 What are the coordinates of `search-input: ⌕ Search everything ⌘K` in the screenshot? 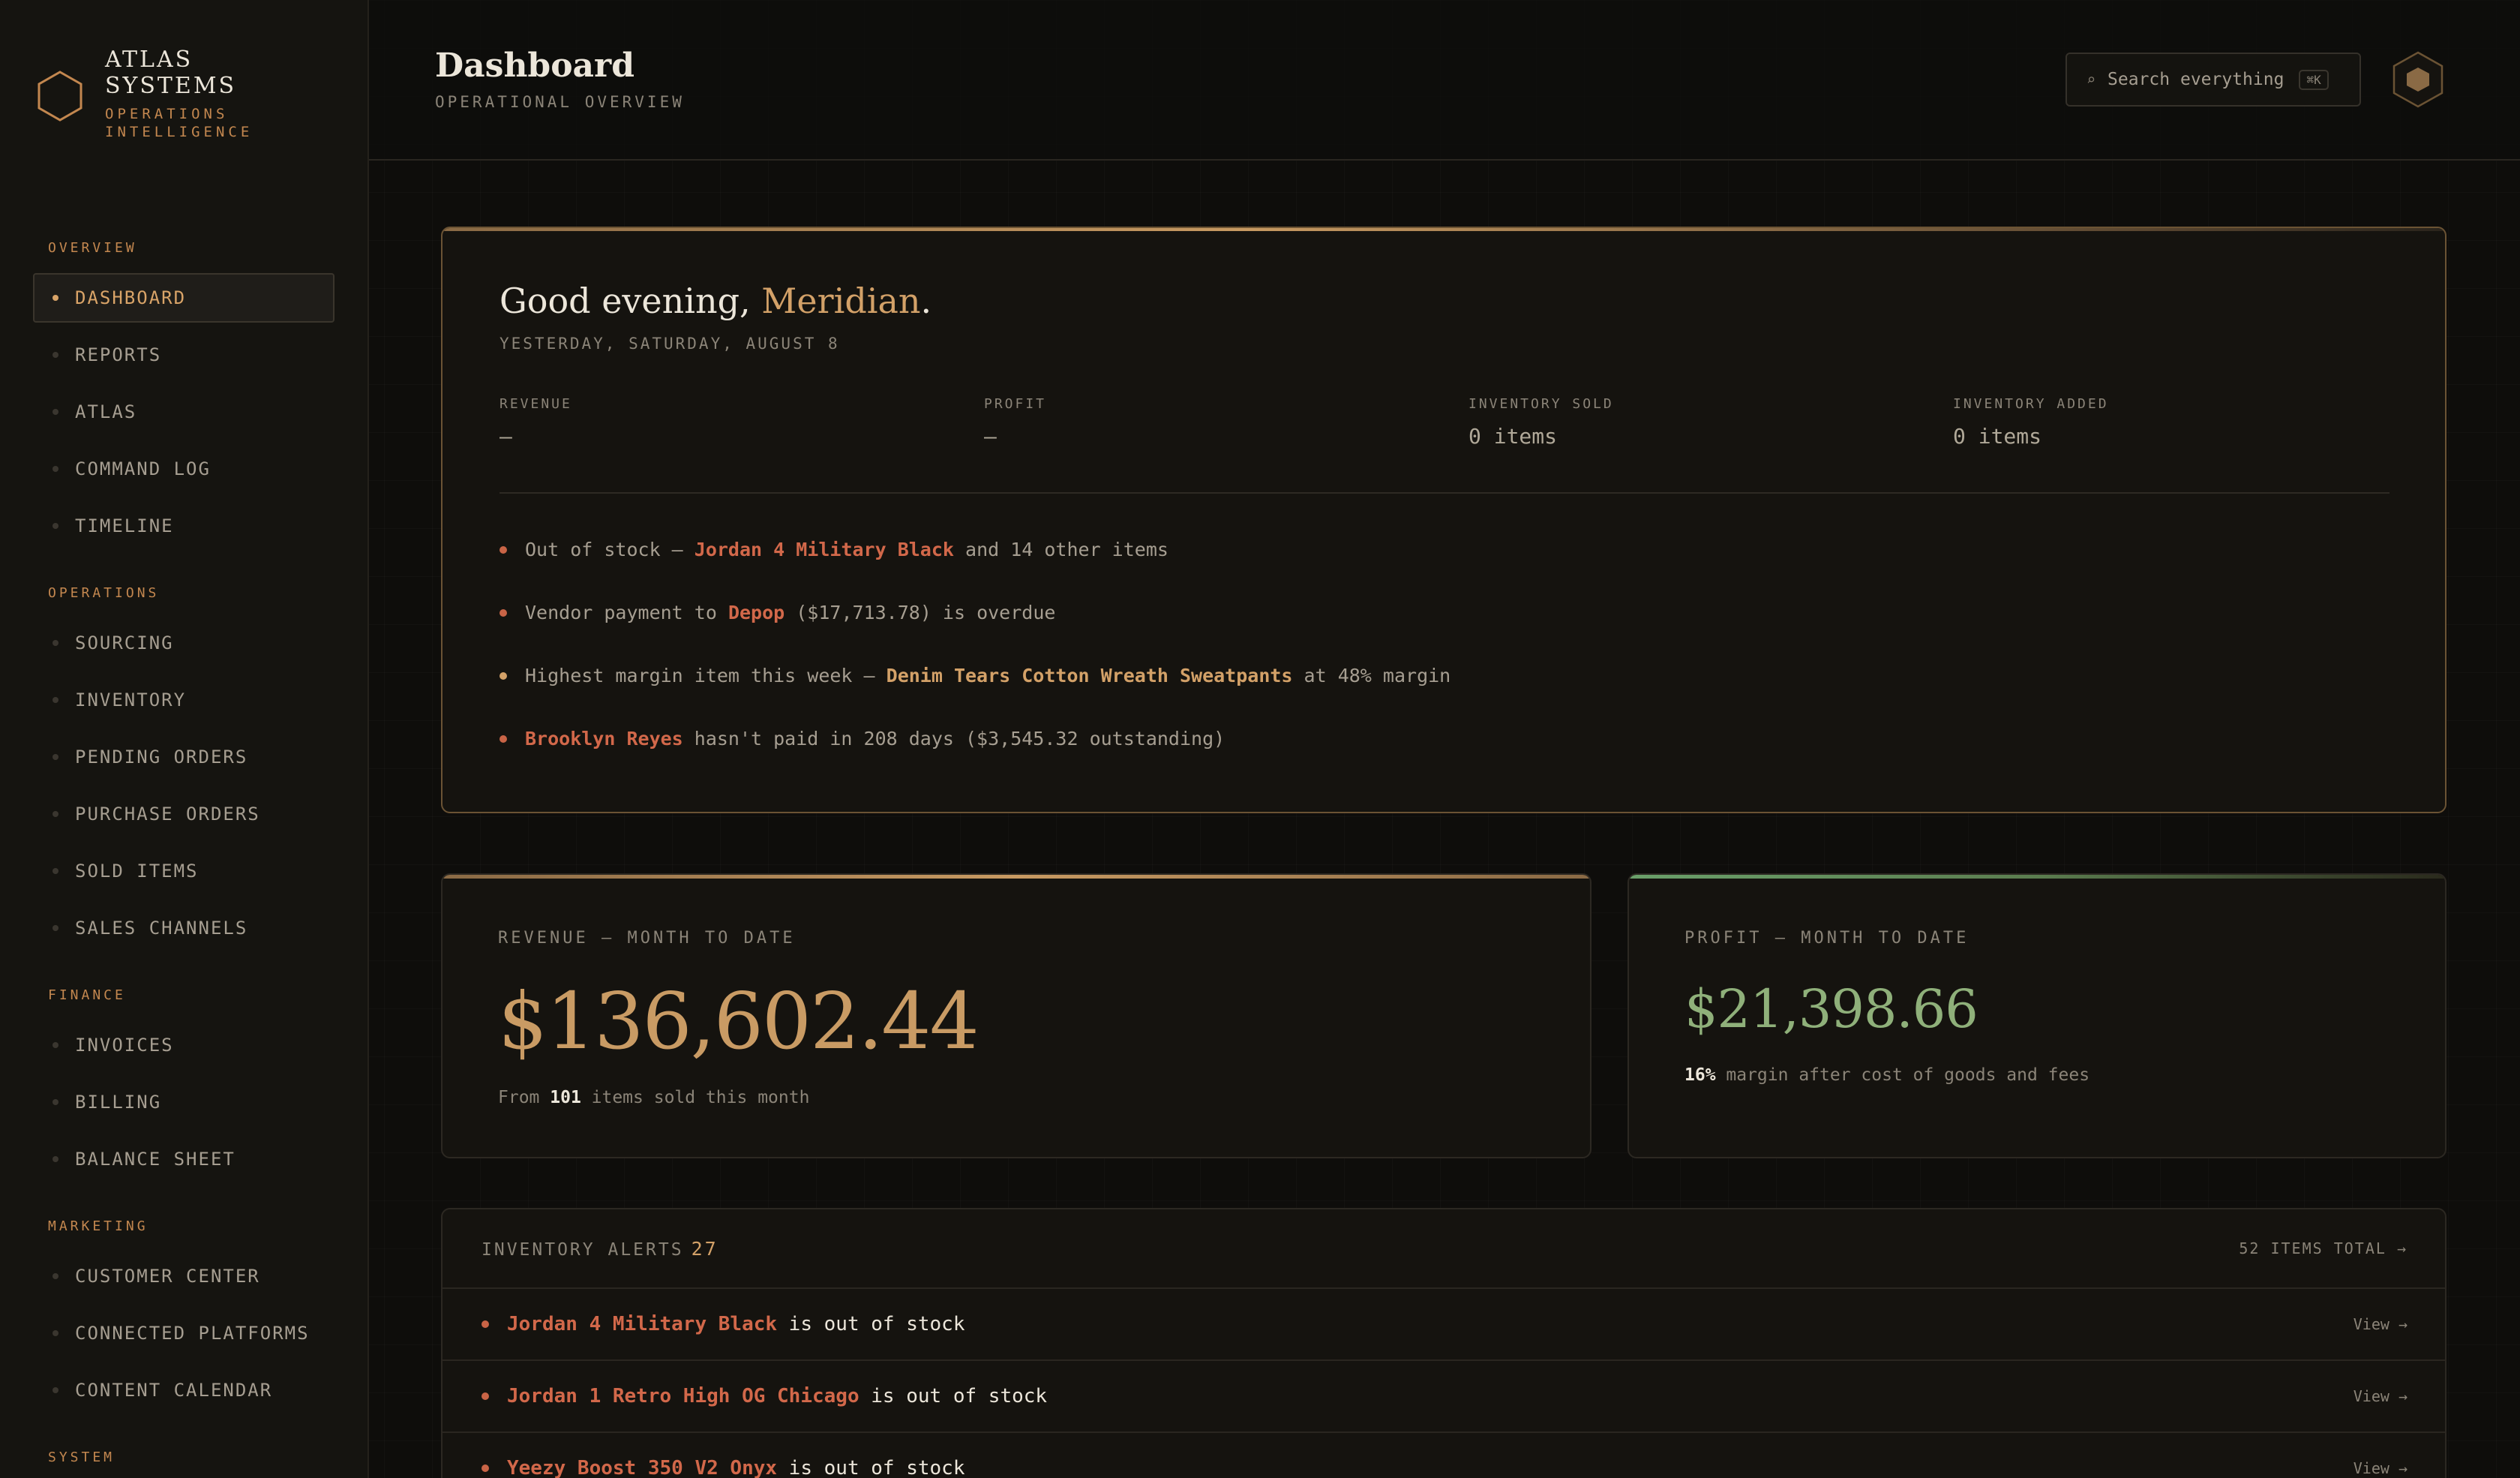 It's located at (2213, 80).